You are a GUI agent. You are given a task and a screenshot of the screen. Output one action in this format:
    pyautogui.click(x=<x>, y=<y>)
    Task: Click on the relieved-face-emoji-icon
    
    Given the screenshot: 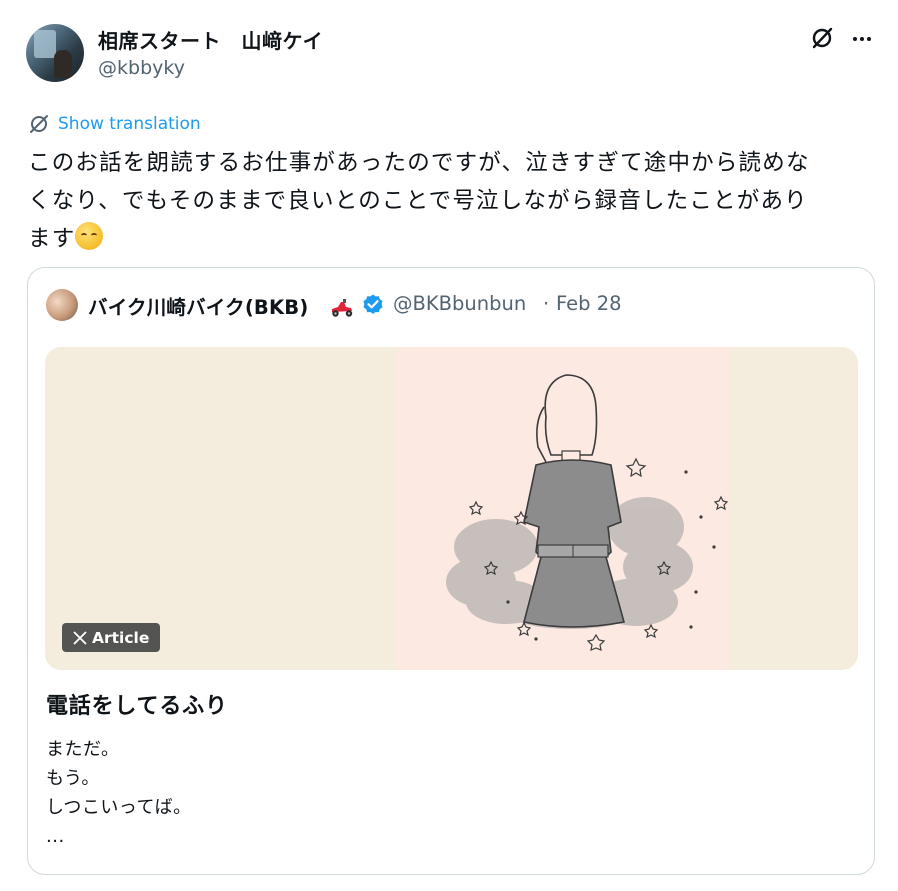 What is the action you would take?
    pyautogui.click(x=89, y=236)
    